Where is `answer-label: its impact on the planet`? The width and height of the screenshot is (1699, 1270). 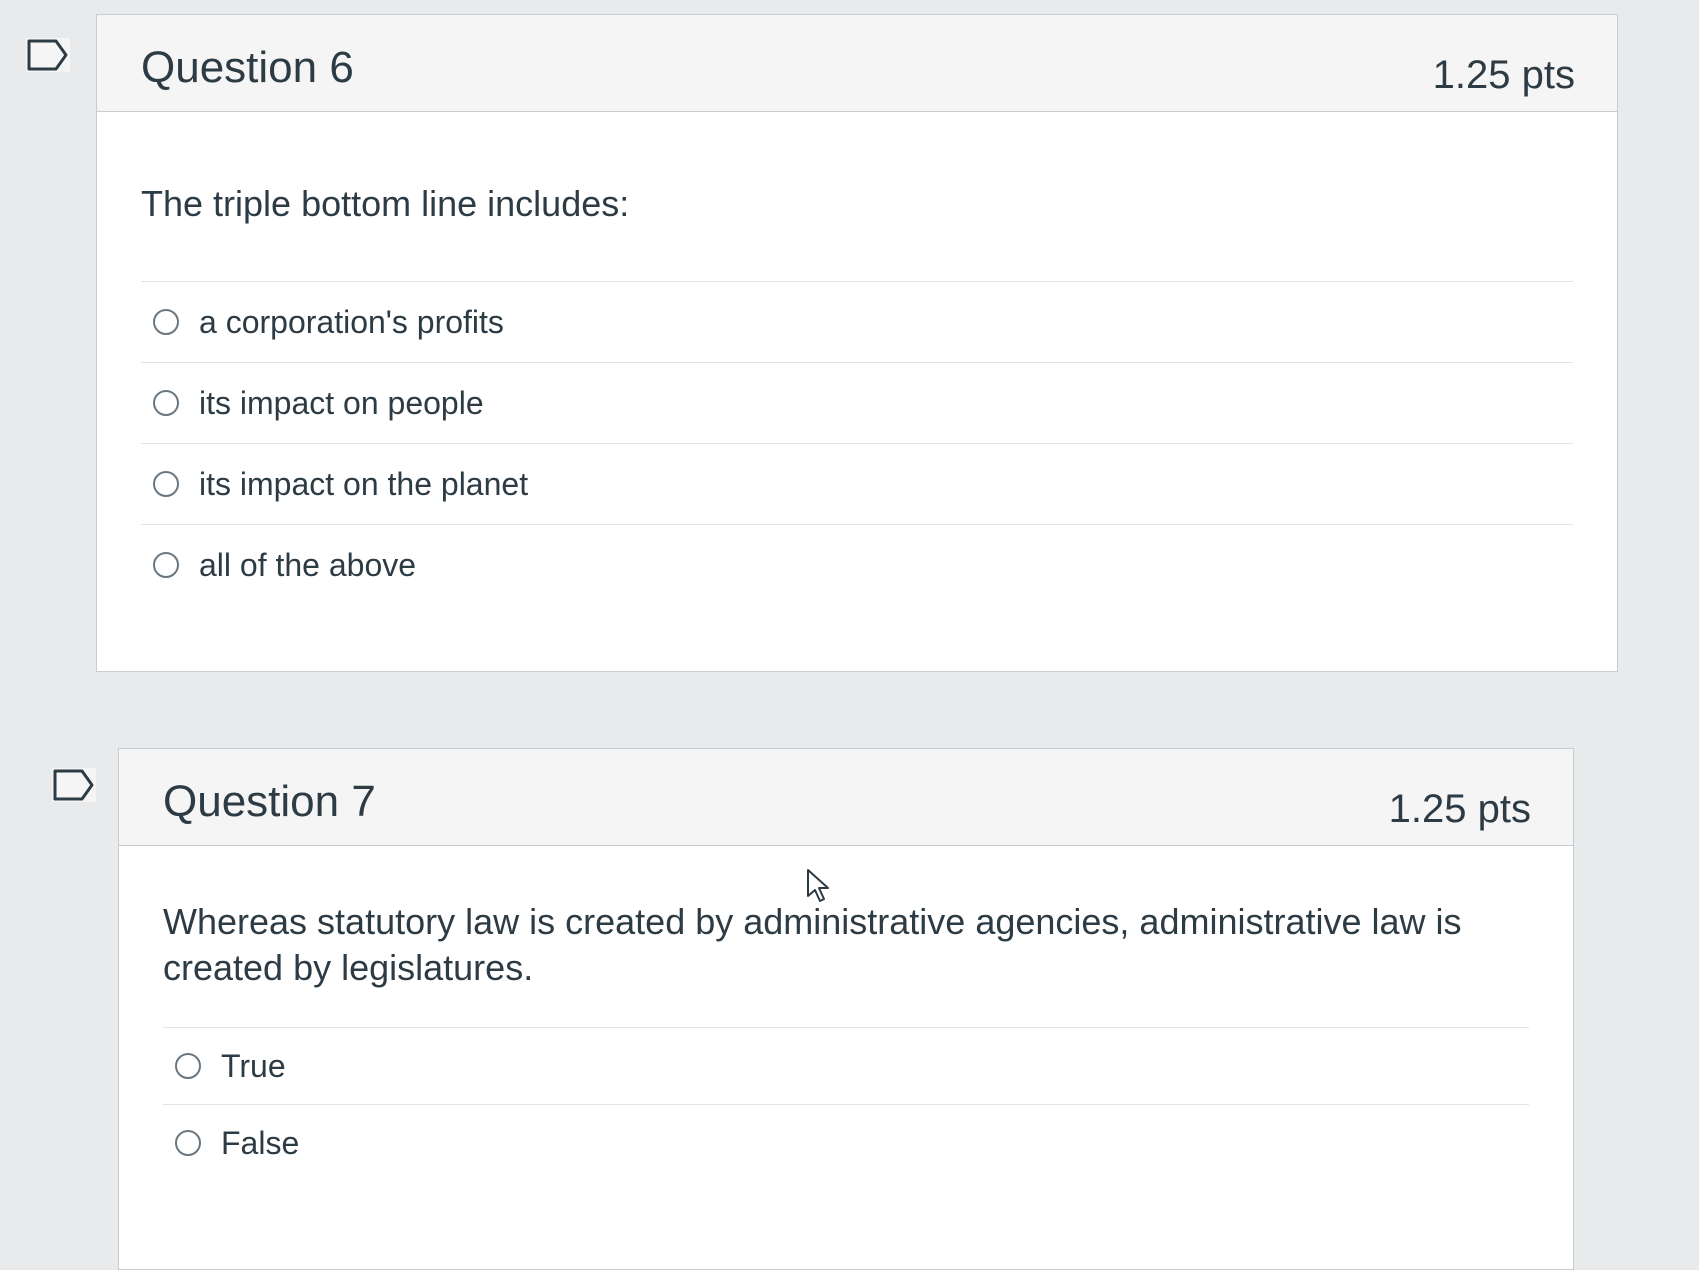 answer-label: its impact on the planet is located at coordinates (364, 483).